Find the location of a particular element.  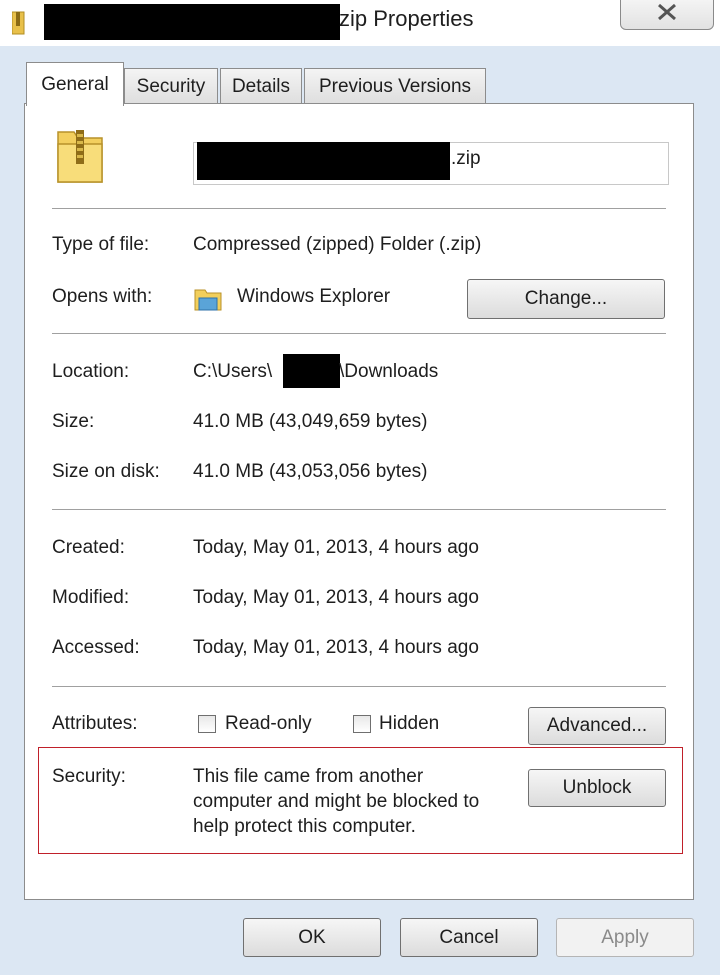

location-prefix: C:\Users\ is located at coordinates (233, 371).